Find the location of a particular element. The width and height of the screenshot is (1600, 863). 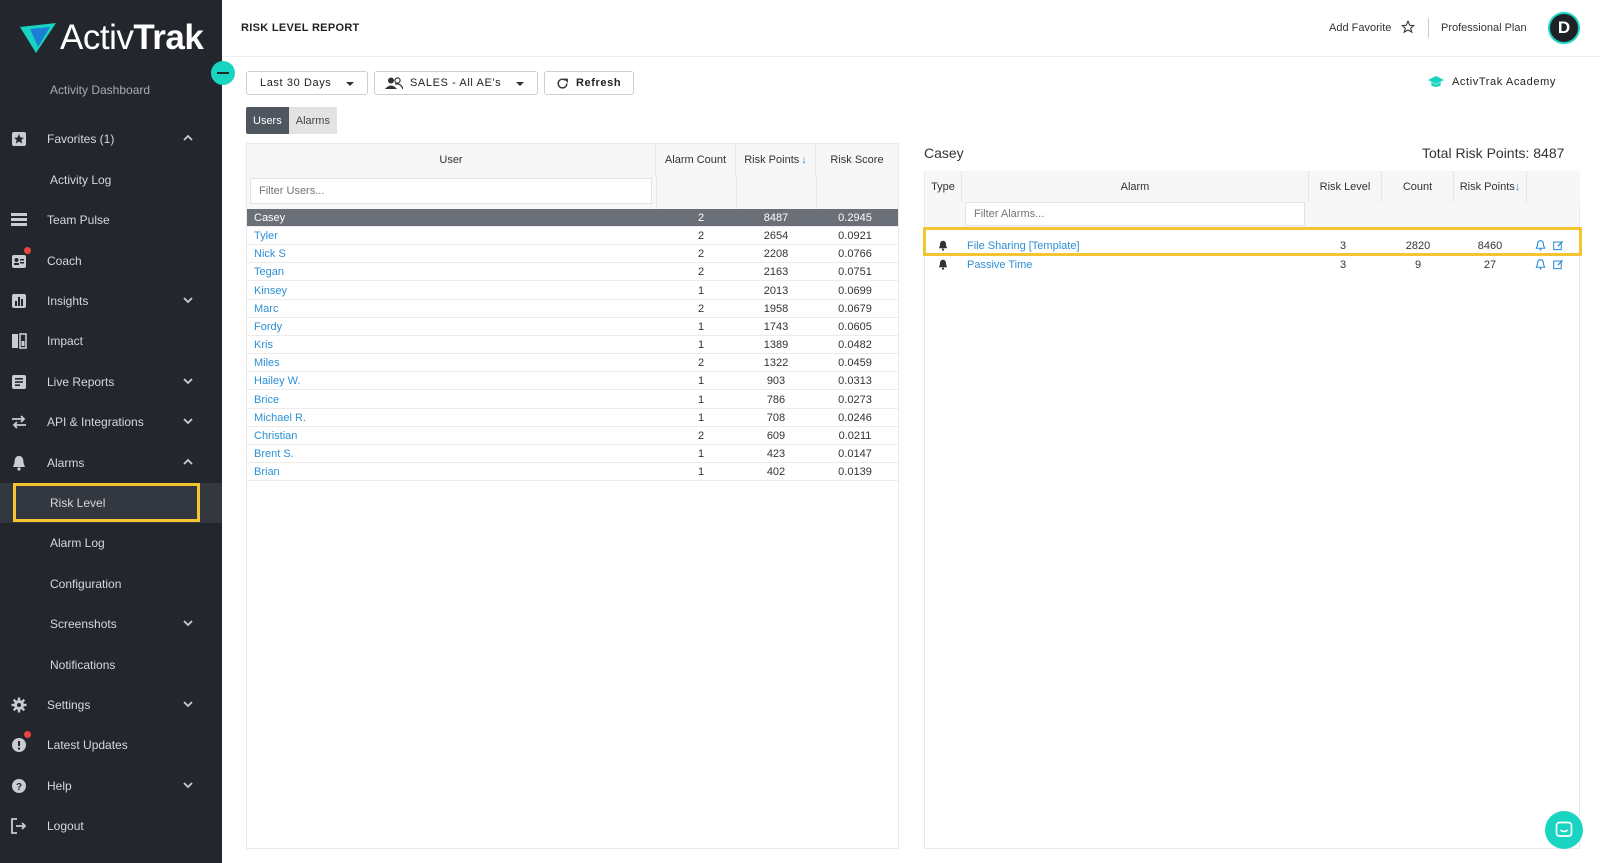

table-row: Brian 1 402 0.0139 is located at coordinates (572, 472).